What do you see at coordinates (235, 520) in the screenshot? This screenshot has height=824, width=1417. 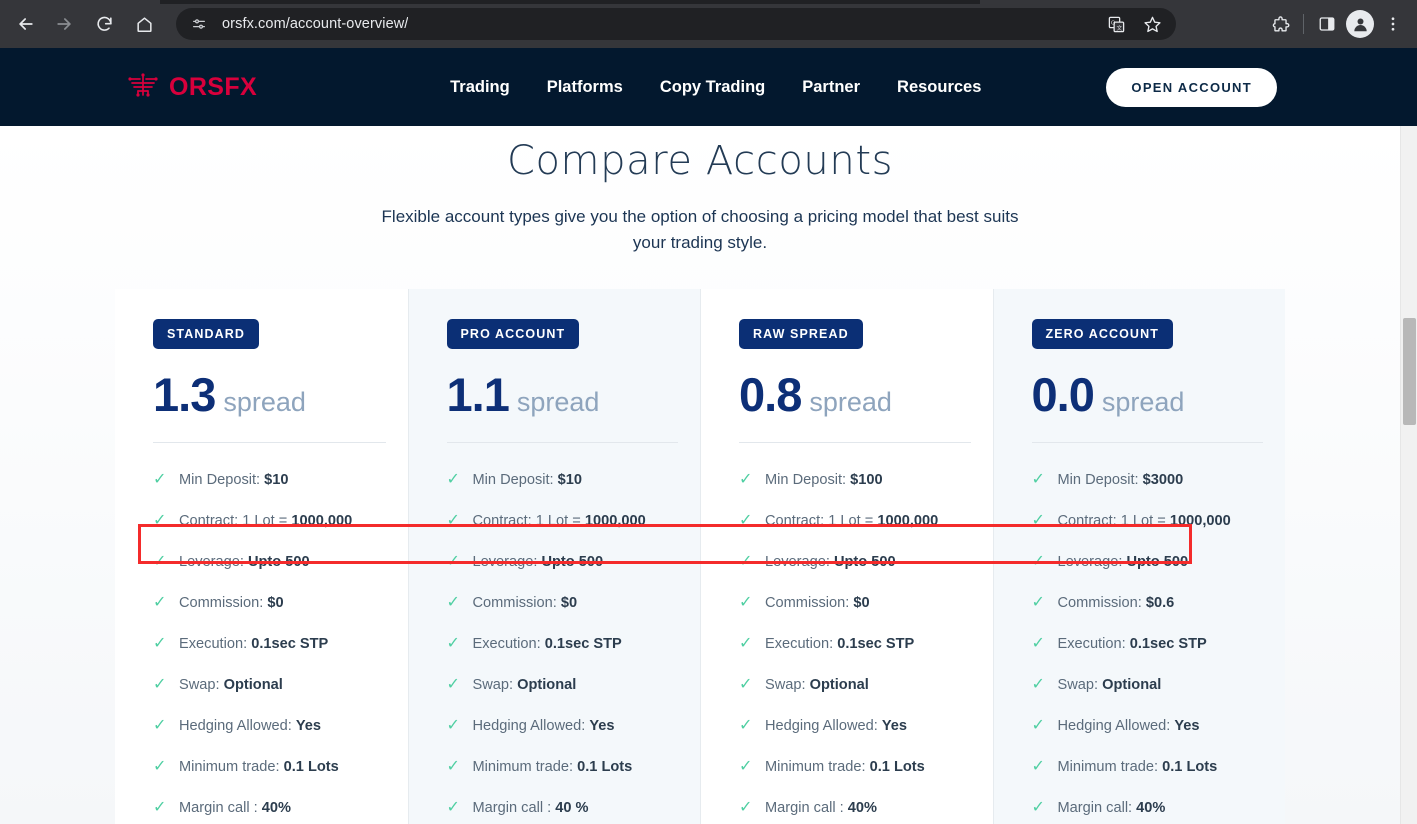 I see `feature-label: Contract: 1 Lot =` at bounding box center [235, 520].